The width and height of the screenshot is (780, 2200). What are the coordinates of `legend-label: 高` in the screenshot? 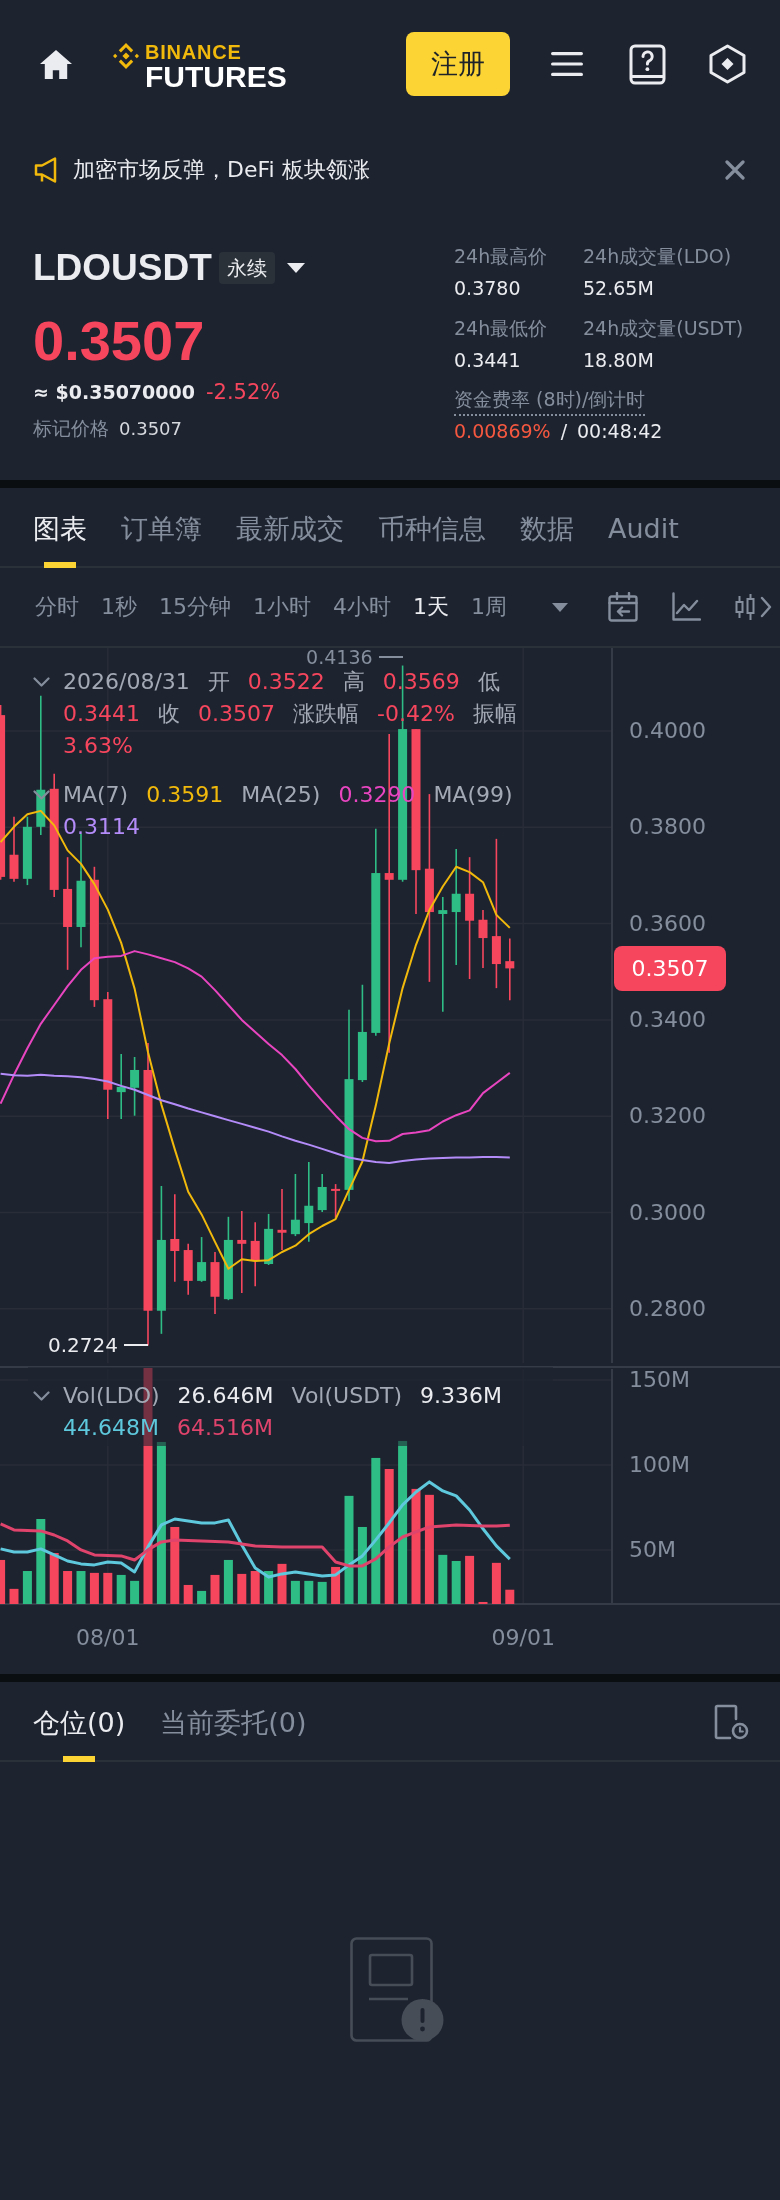 It's located at (353, 682).